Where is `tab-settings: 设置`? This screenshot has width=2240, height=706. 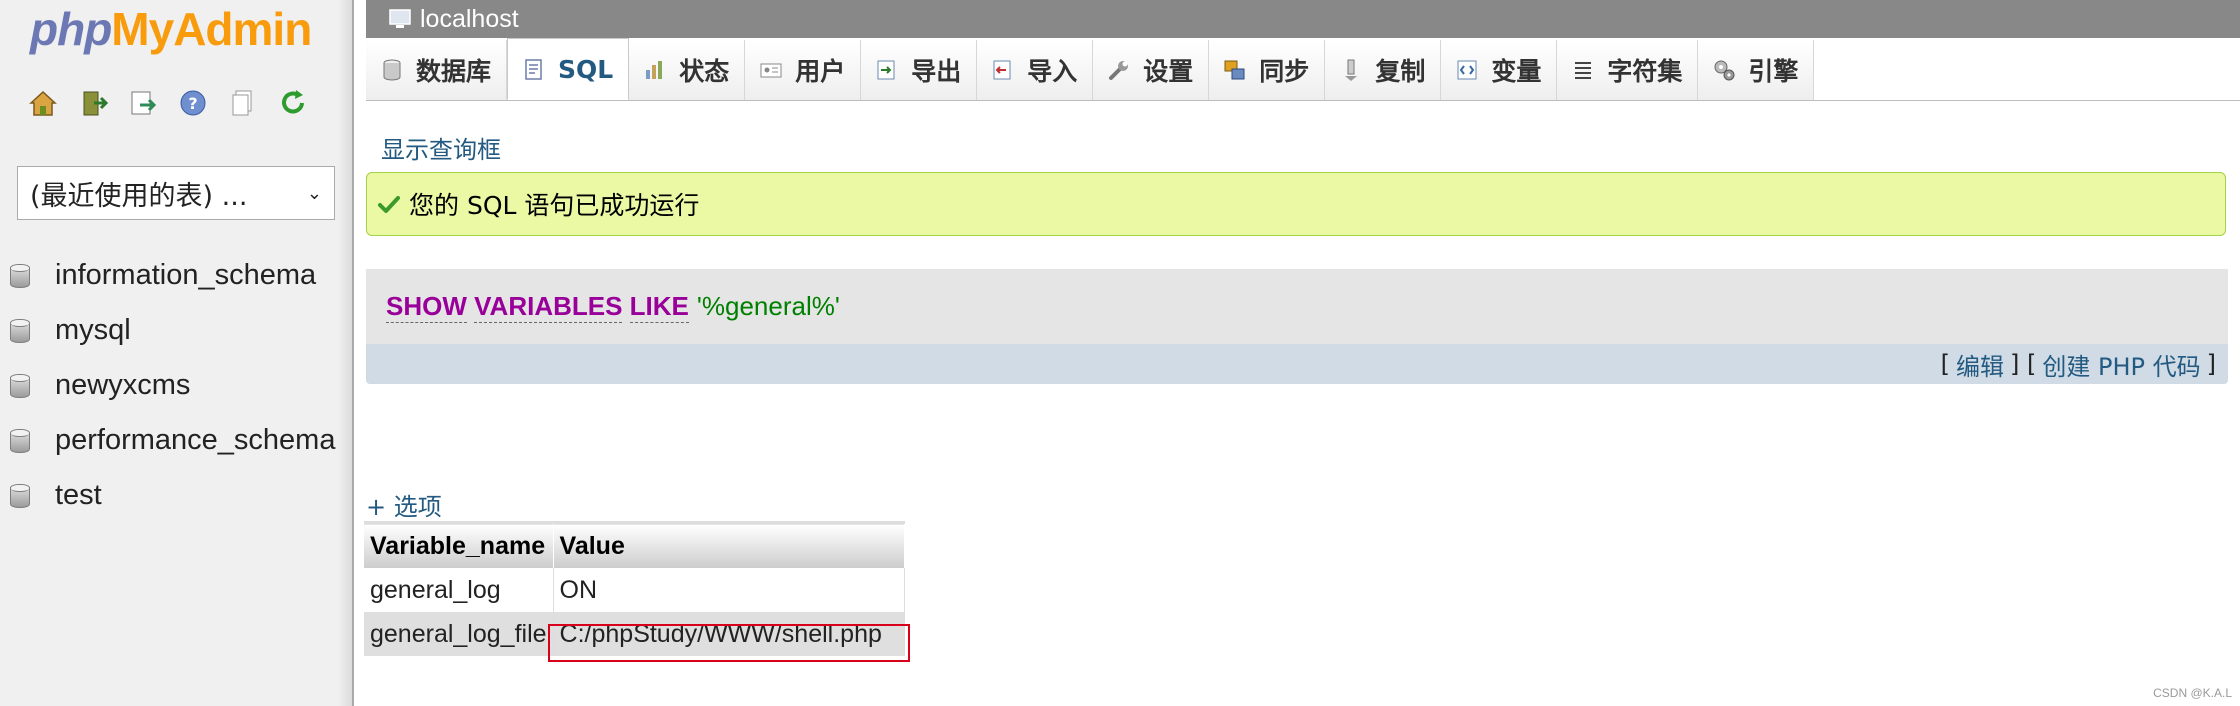 tab-settings: 设置 is located at coordinates (1151, 70).